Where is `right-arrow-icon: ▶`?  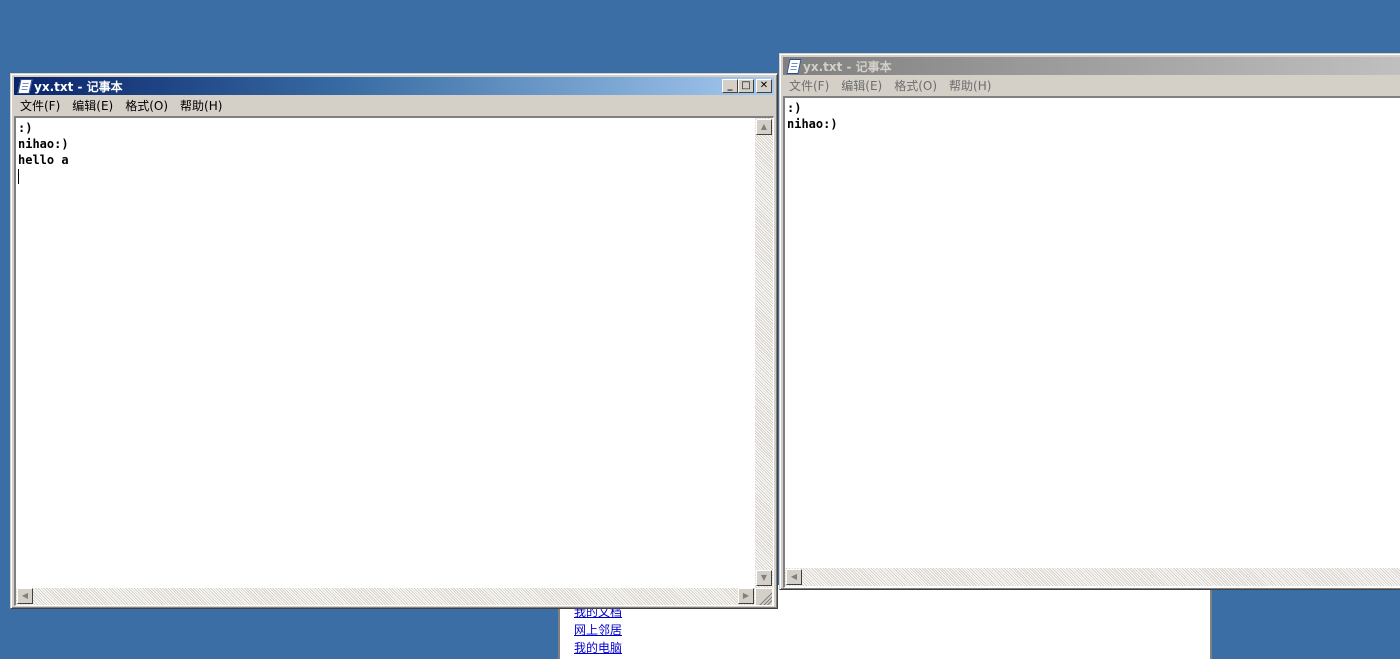
right-arrow-icon: ▶ is located at coordinates (746, 596).